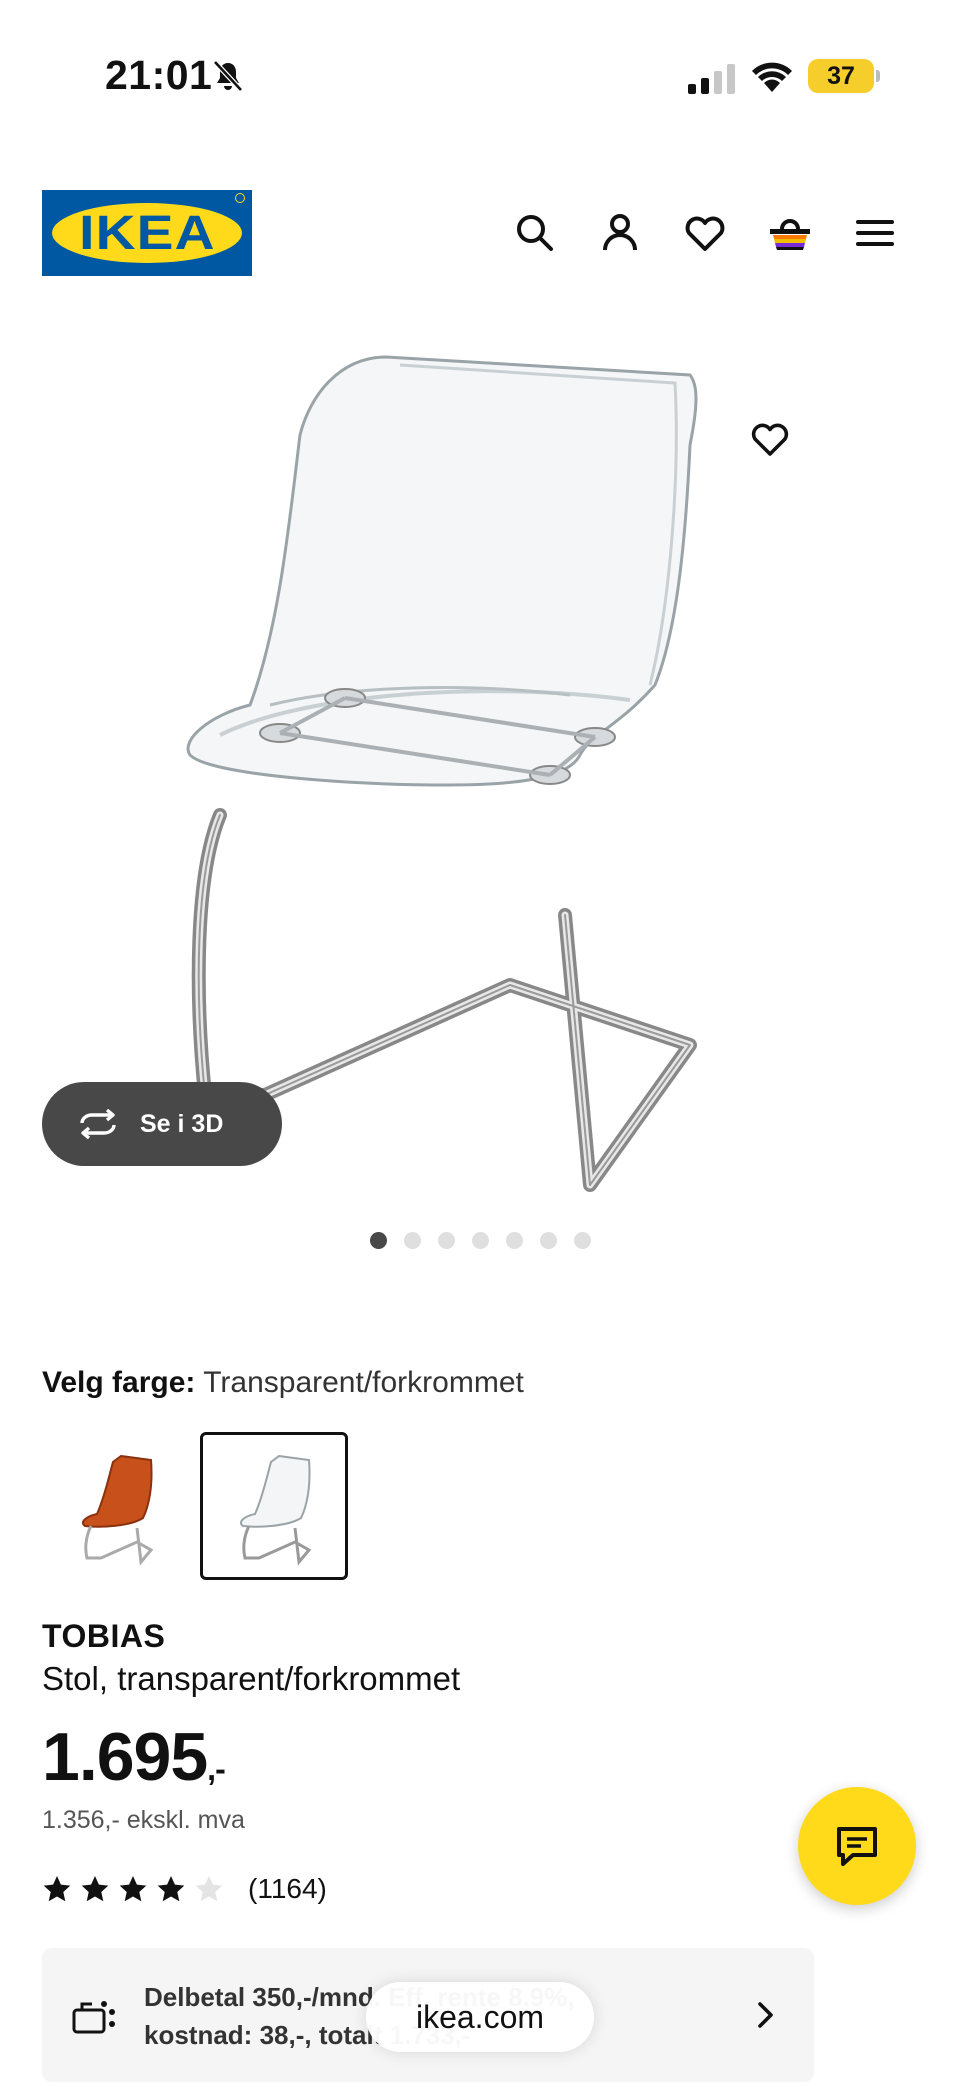 Image resolution: width=960 pixels, height=2087 pixels. I want to click on cellular-signal-icon, so click(711, 79).